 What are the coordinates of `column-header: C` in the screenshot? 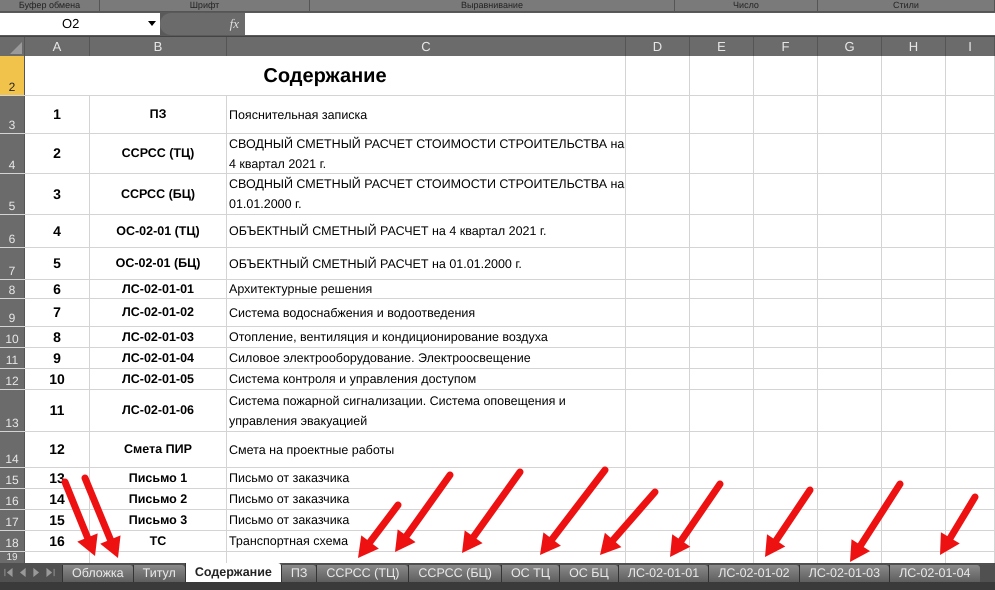 It's located at (426, 46).